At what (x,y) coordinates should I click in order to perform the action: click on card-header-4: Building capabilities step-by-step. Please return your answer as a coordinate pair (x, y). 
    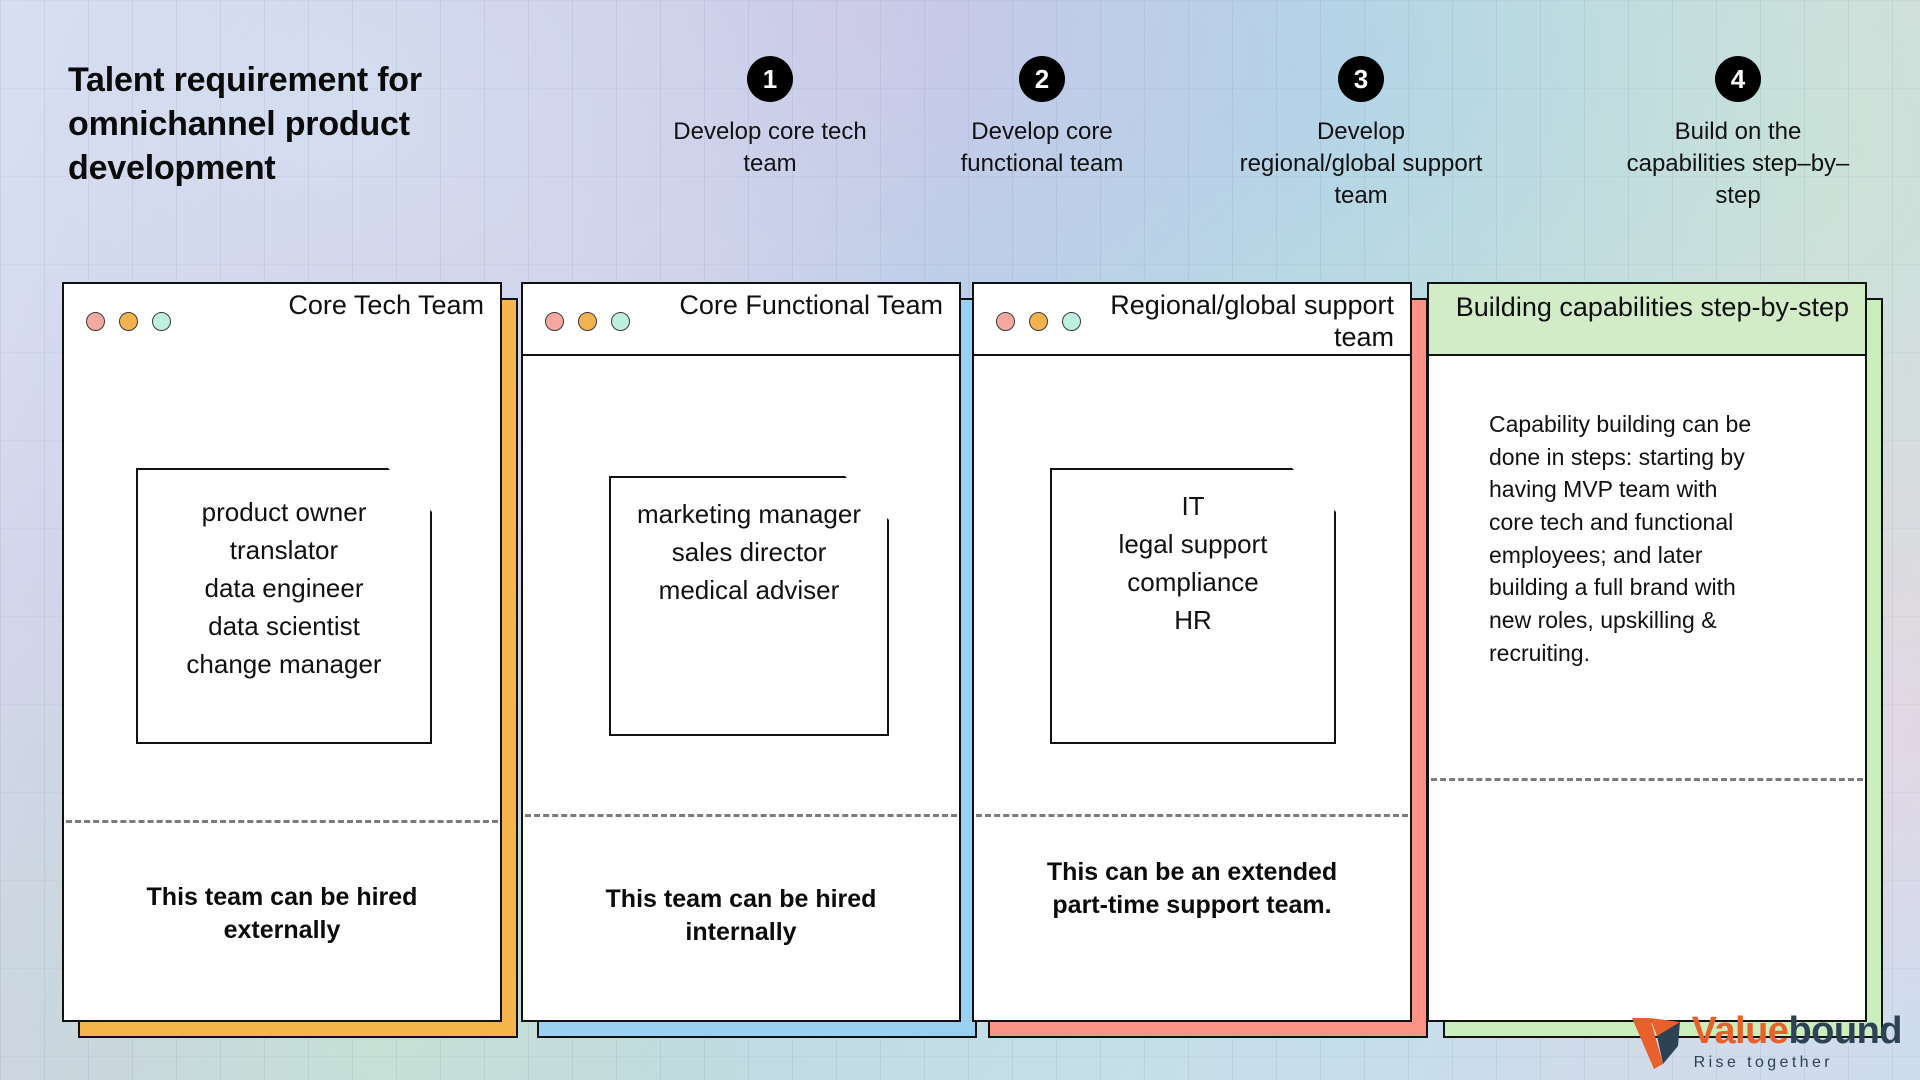
    Looking at the image, I should click on (1647, 320).